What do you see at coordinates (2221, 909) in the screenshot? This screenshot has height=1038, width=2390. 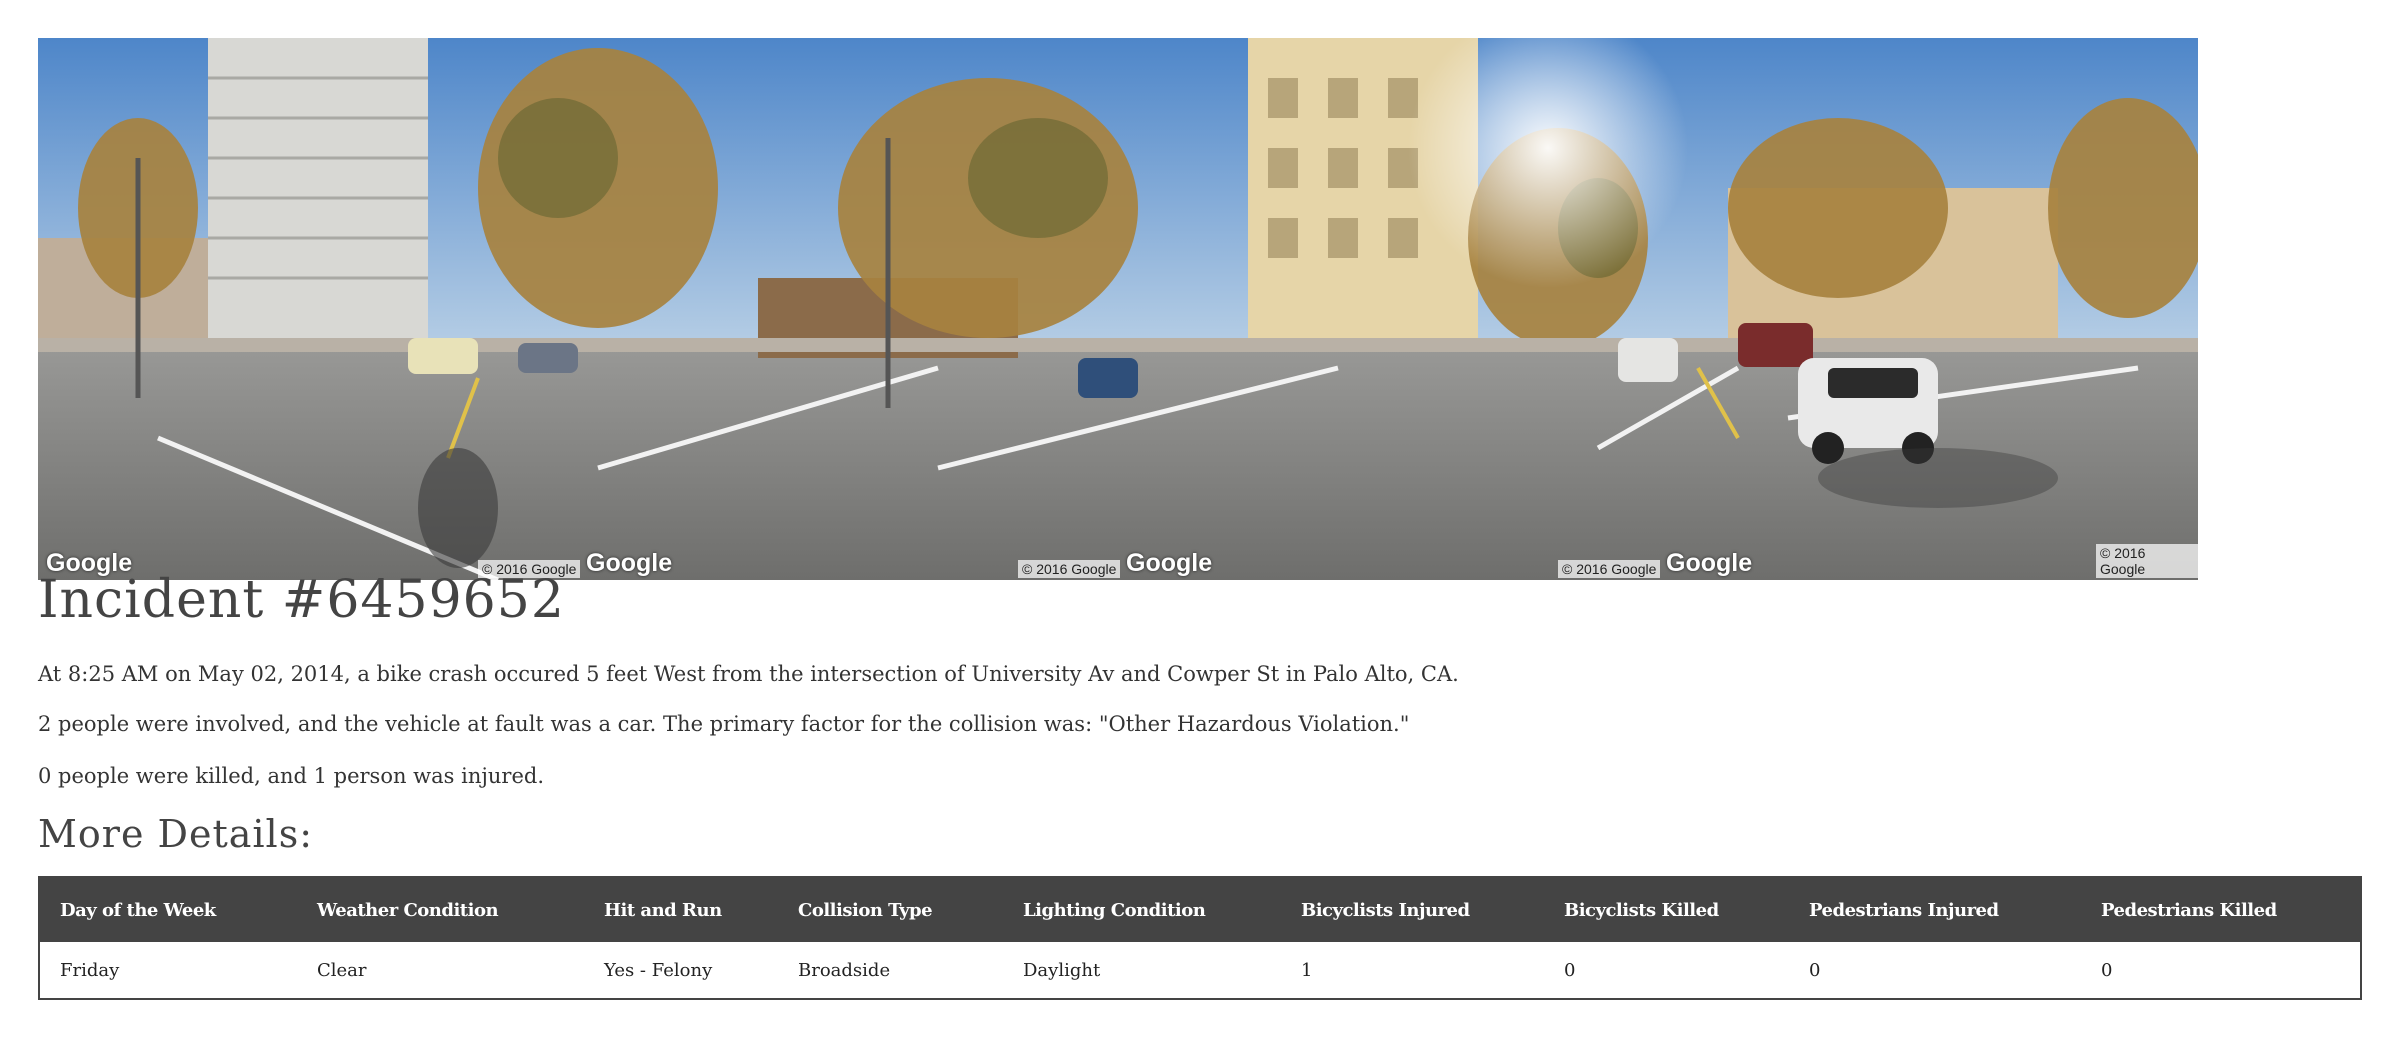 I see `column-header-pedestrians-killed: Pedestrians Killed` at bounding box center [2221, 909].